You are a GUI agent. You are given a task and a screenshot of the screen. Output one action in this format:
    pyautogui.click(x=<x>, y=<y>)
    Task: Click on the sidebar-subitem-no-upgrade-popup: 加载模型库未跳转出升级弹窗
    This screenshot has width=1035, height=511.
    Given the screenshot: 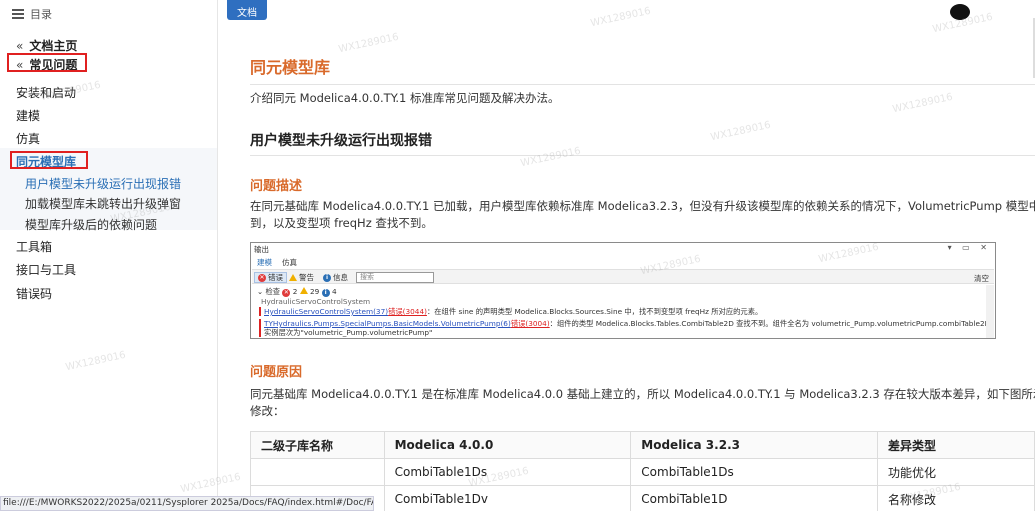 What is the action you would take?
    pyautogui.click(x=103, y=203)
    